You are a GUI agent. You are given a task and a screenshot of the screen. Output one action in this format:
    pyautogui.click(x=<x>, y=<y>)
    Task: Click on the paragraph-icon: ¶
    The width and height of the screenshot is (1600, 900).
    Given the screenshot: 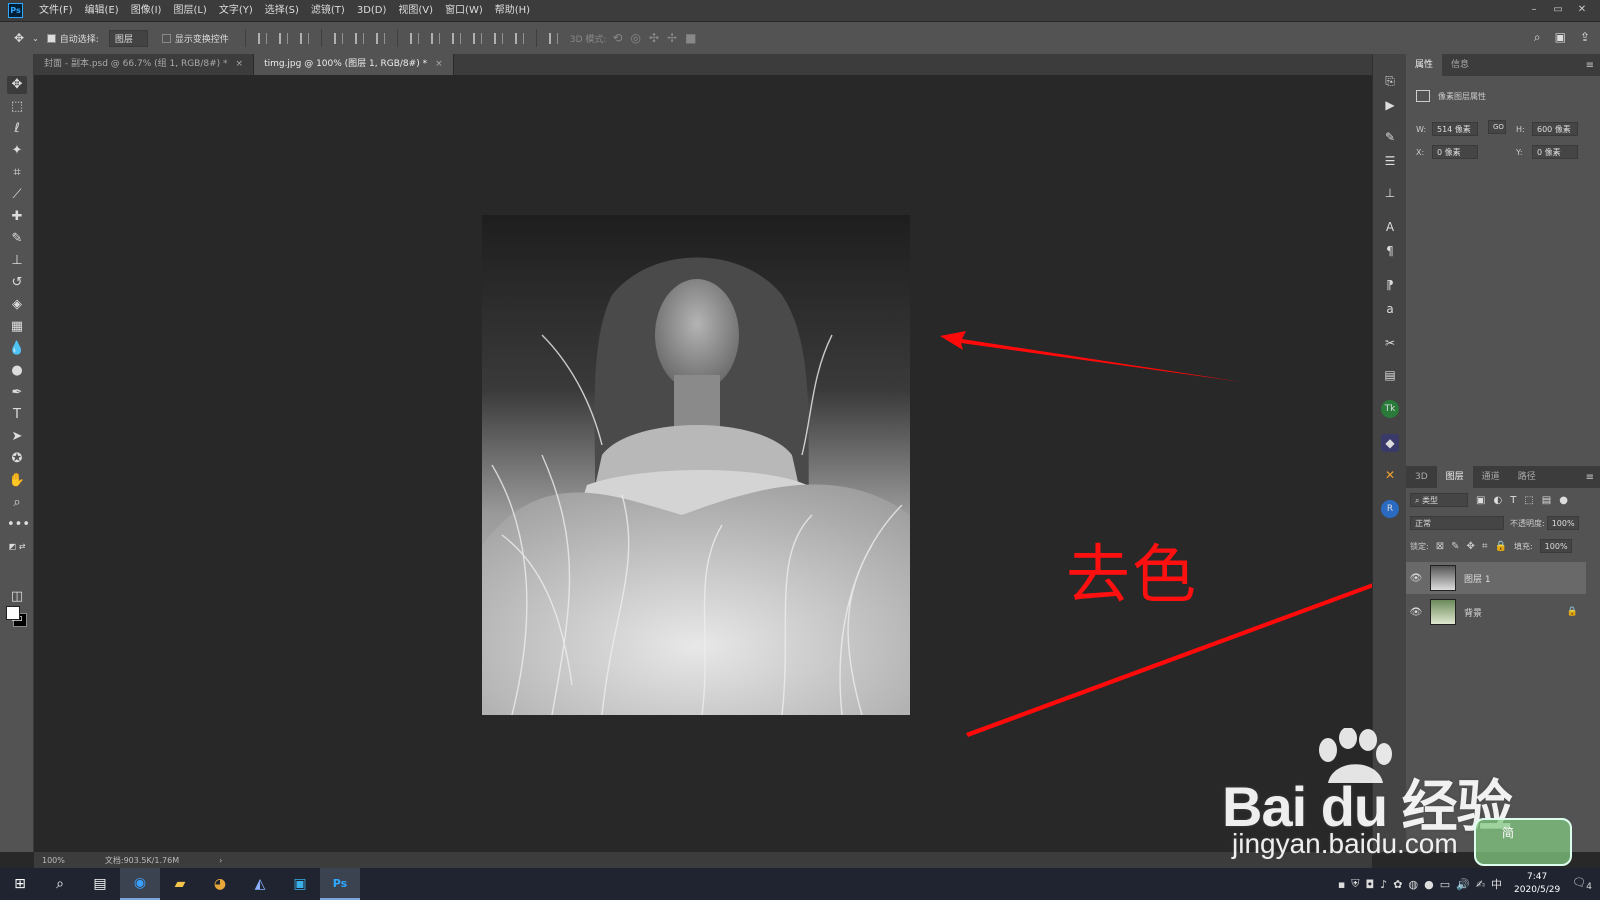 What is the action you would take?
    pyautogui.click(x=1390, y=251)
    